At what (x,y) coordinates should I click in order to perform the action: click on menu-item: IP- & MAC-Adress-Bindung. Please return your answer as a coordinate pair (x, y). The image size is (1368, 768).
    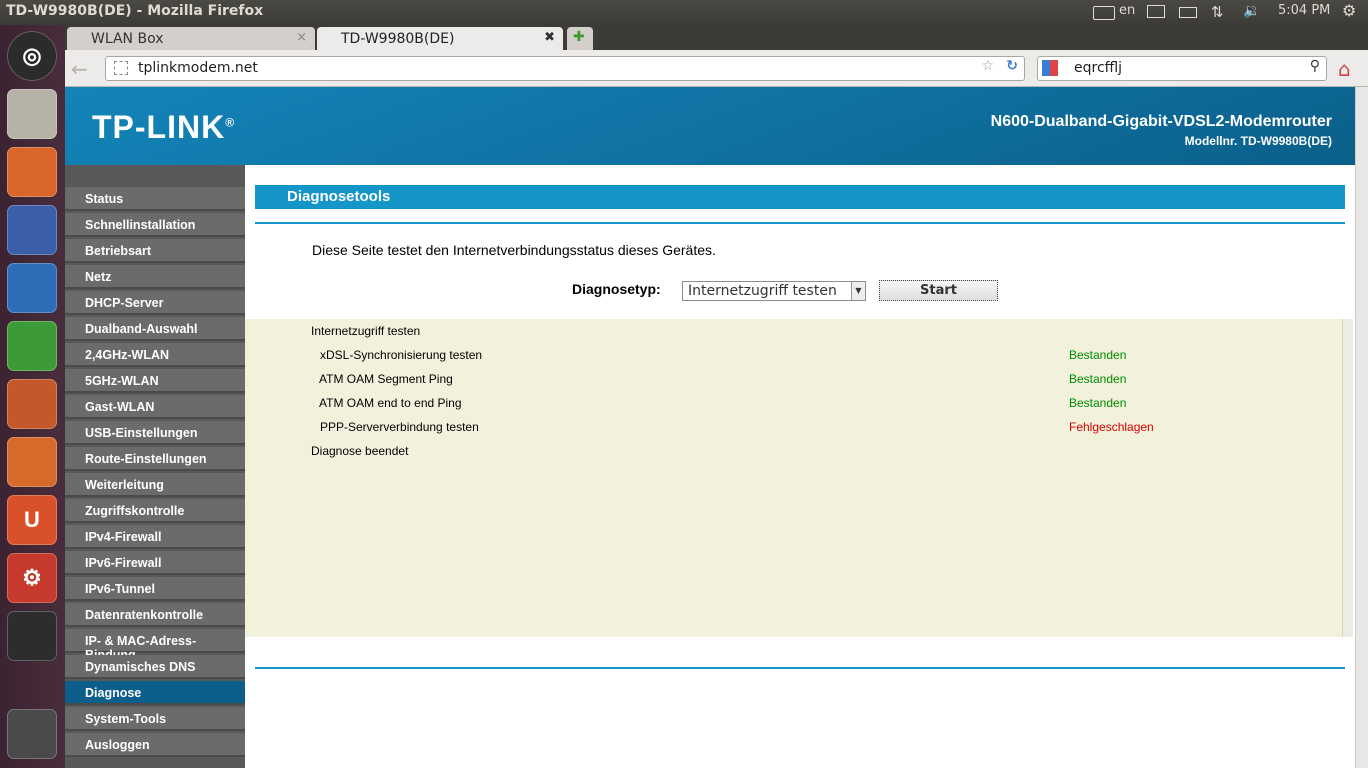
    Looking at the image, I should click on (155, 645).